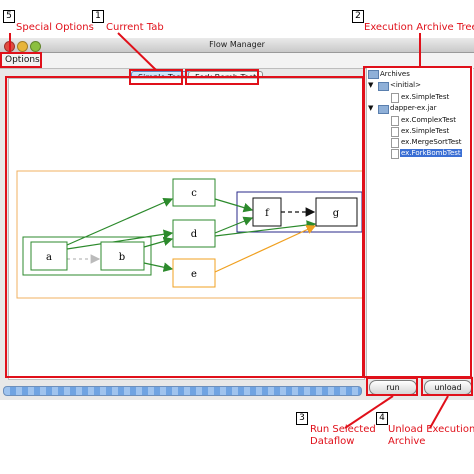 This screenshot has height=474, width=474. Describe the element at coordinates (302, 418) in the screenshot. I see `annotation-number-3: 3` at that location.